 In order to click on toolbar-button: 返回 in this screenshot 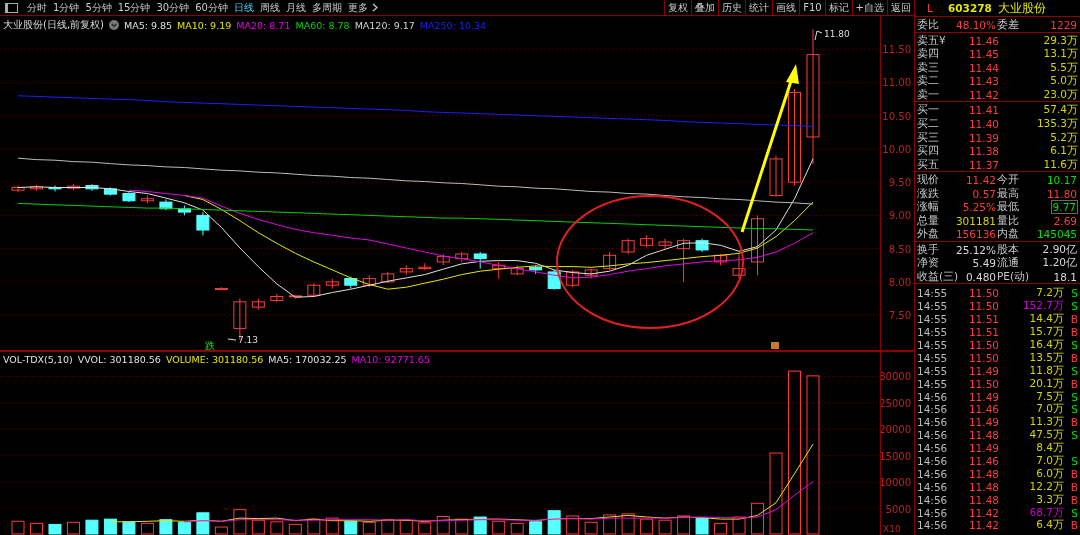, I will do `click(900, 7)`.